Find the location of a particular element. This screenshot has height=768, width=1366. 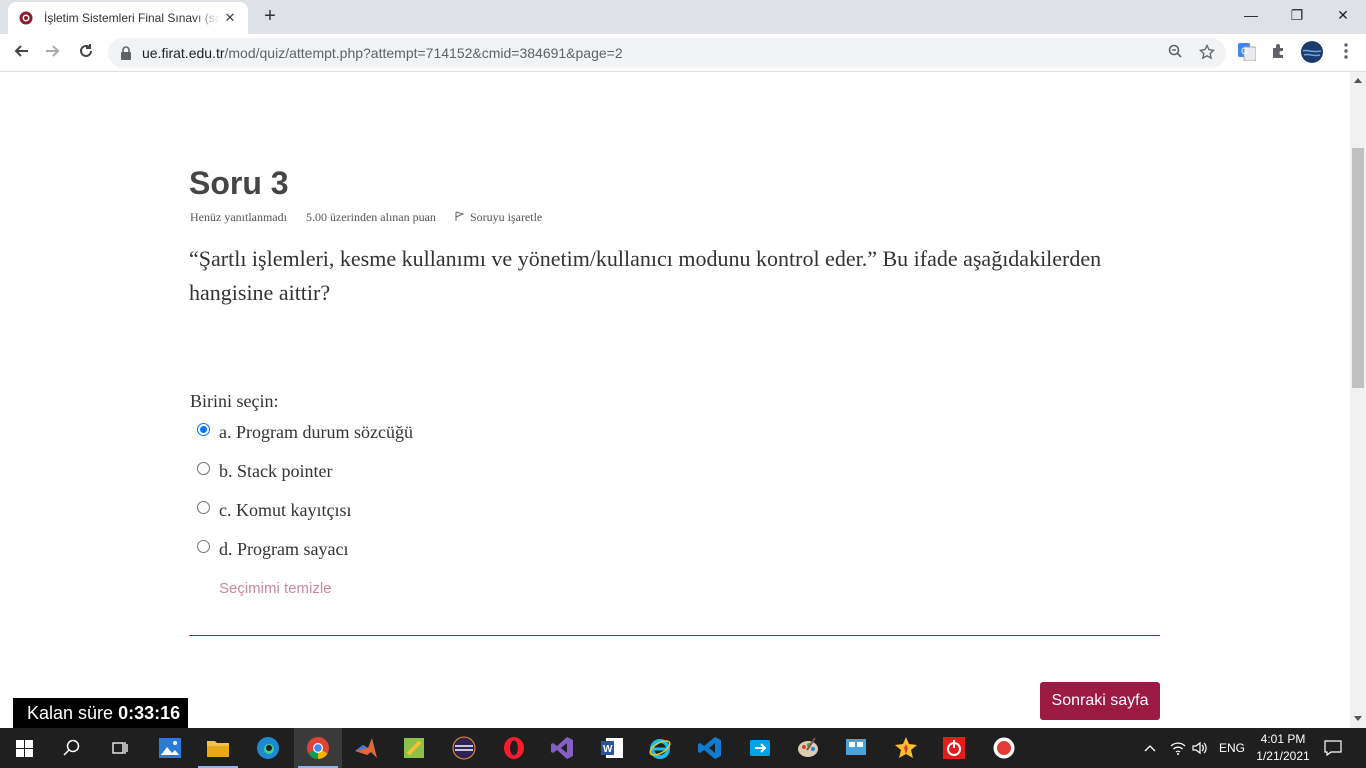

star-app-icon is located at coordinates (906, 747).